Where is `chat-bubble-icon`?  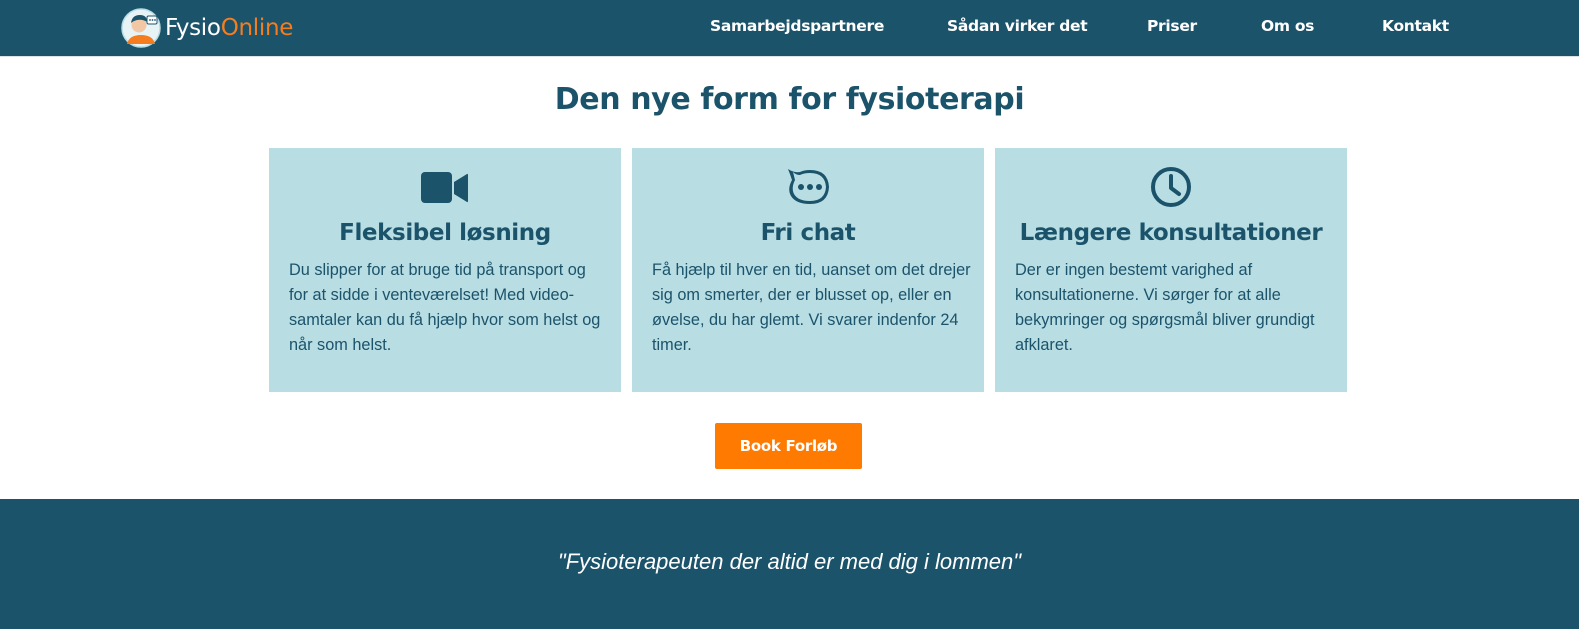
chat-bubble-icon is located at coordinates (808, 186).